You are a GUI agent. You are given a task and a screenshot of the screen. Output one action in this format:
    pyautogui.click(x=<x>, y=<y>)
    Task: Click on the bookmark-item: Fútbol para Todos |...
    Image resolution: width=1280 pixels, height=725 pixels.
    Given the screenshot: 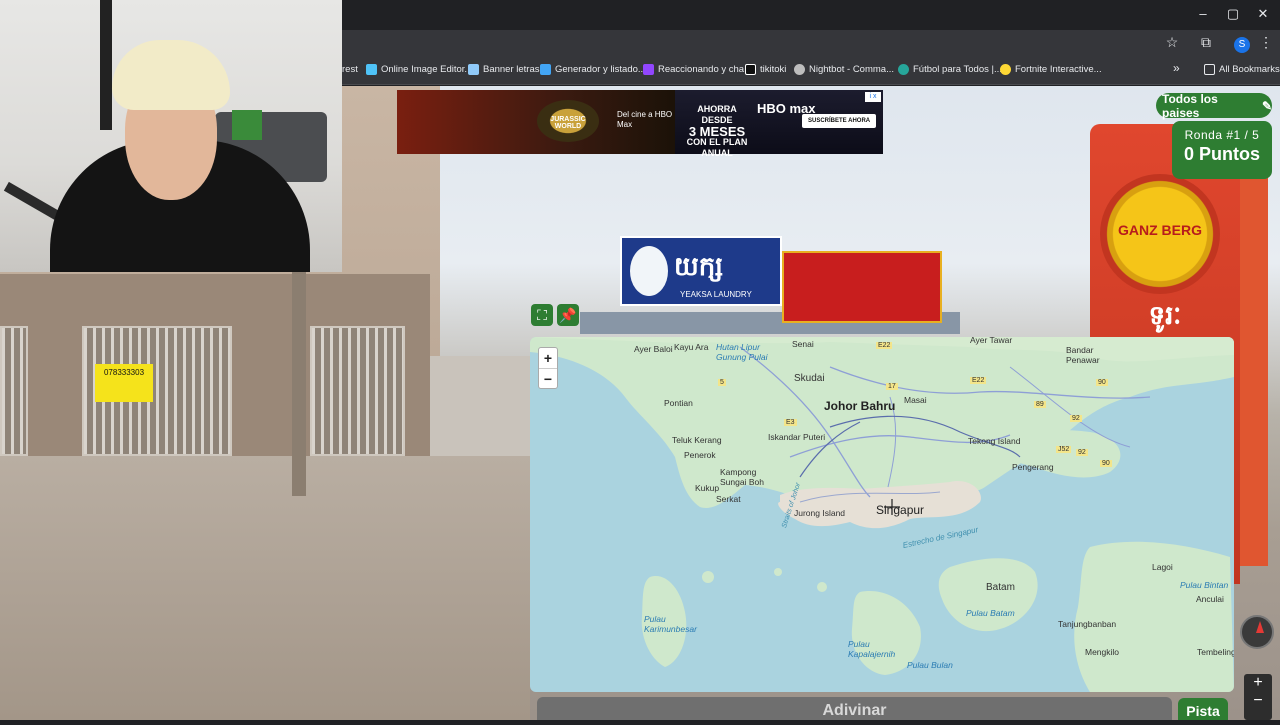 What is the action you would take?
    pyautogui.click(x=950, y=69)
    